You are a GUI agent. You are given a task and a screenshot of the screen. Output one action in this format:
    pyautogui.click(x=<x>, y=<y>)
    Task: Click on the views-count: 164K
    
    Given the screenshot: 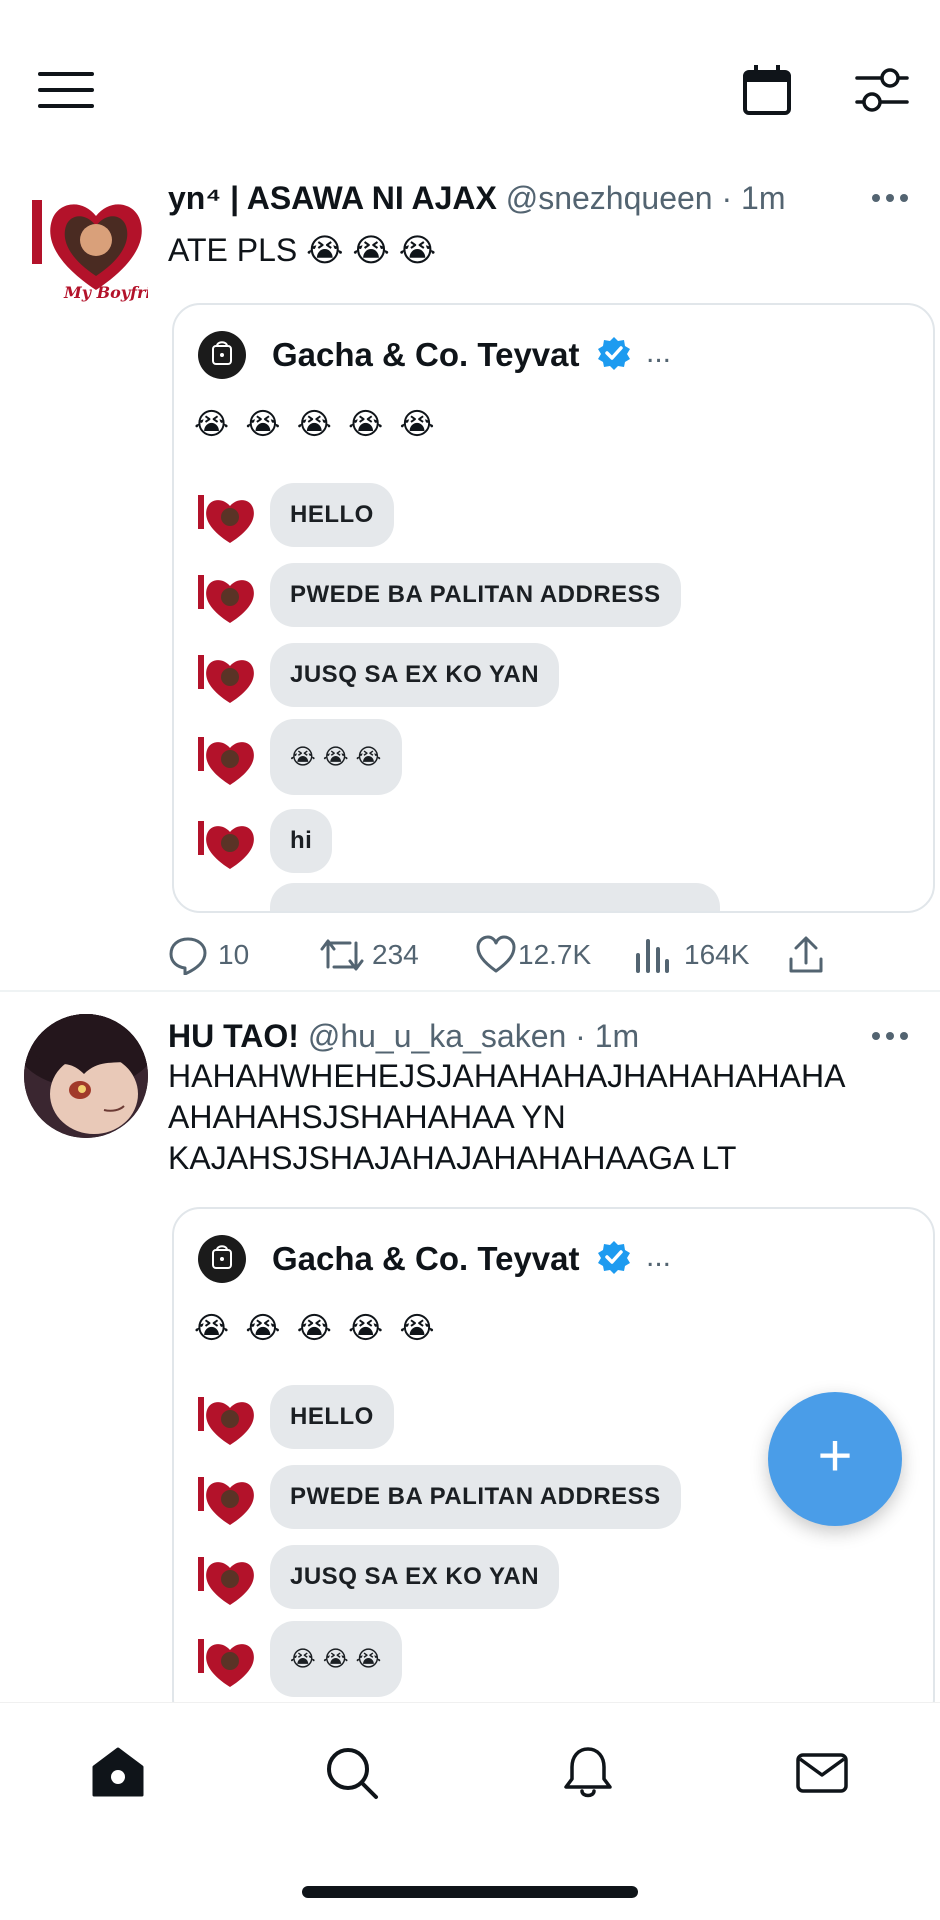 What is the action you would take?
    pyautogui.click(x=717, y=954)
    